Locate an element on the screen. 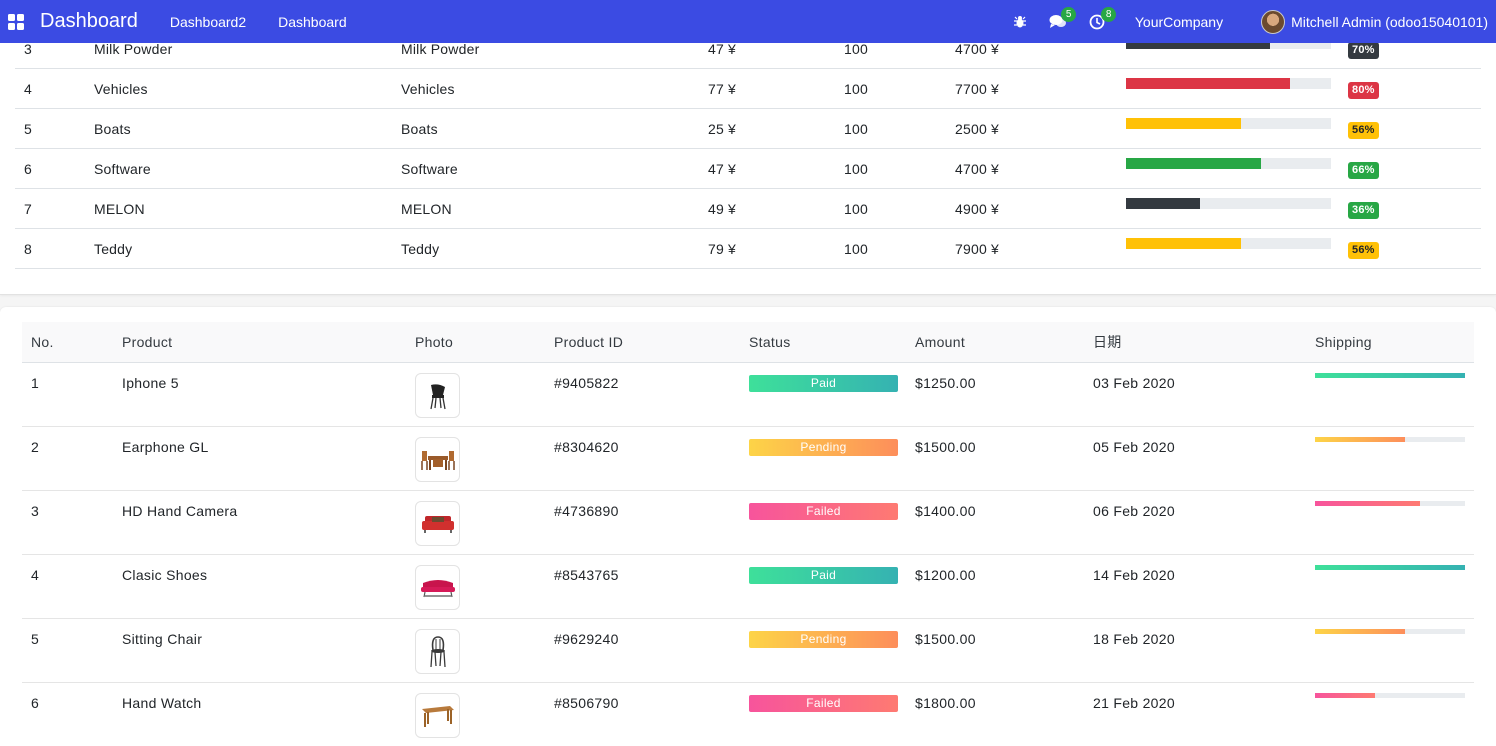 This screenshot has width=1496, height=746. bentwood-chair-icon is located at coordinates (437, 651).